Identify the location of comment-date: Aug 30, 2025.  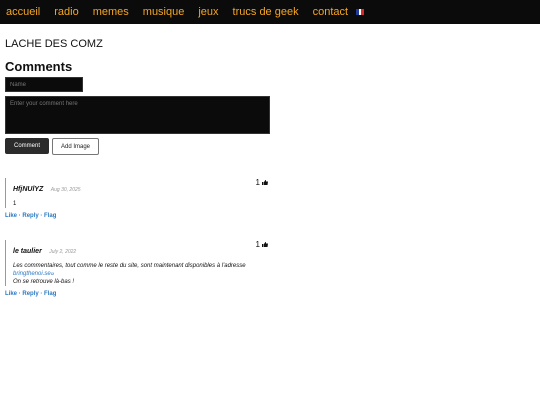
(65, 190).